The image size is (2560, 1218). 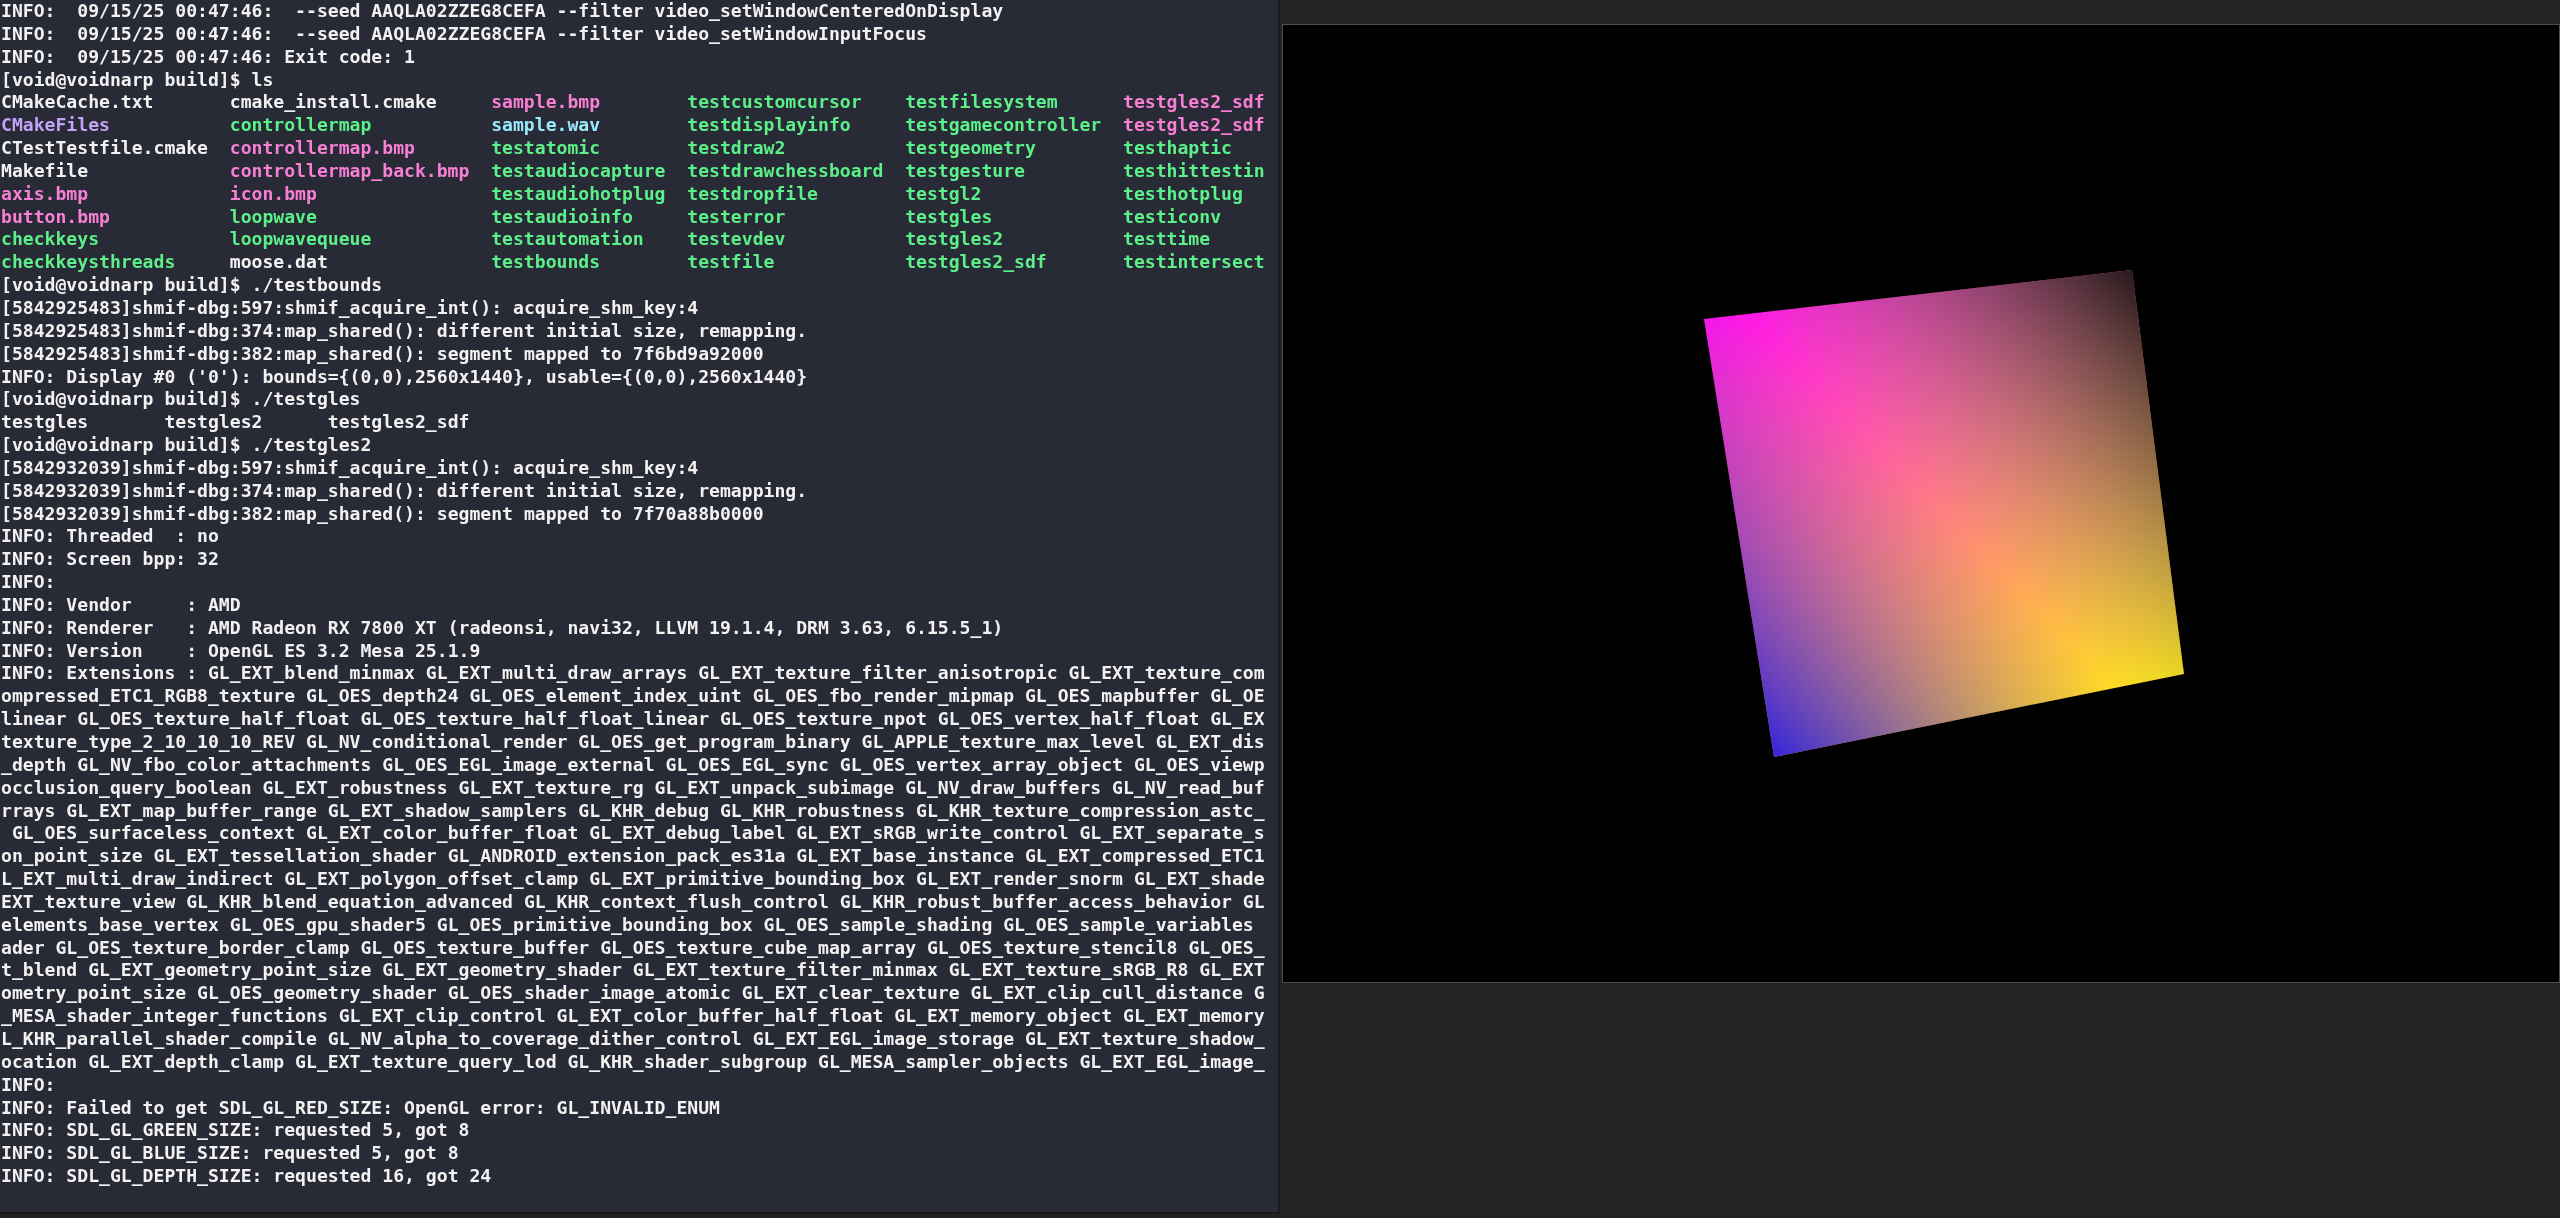 I want to click on terminal-line: ader GL_OES_texture_border_clamp GL_OES_texture_buffer GL_OES_texture_cube_map_array GL_OES_texture_stencil8 GL_OES_, so click(x=633, y=948).